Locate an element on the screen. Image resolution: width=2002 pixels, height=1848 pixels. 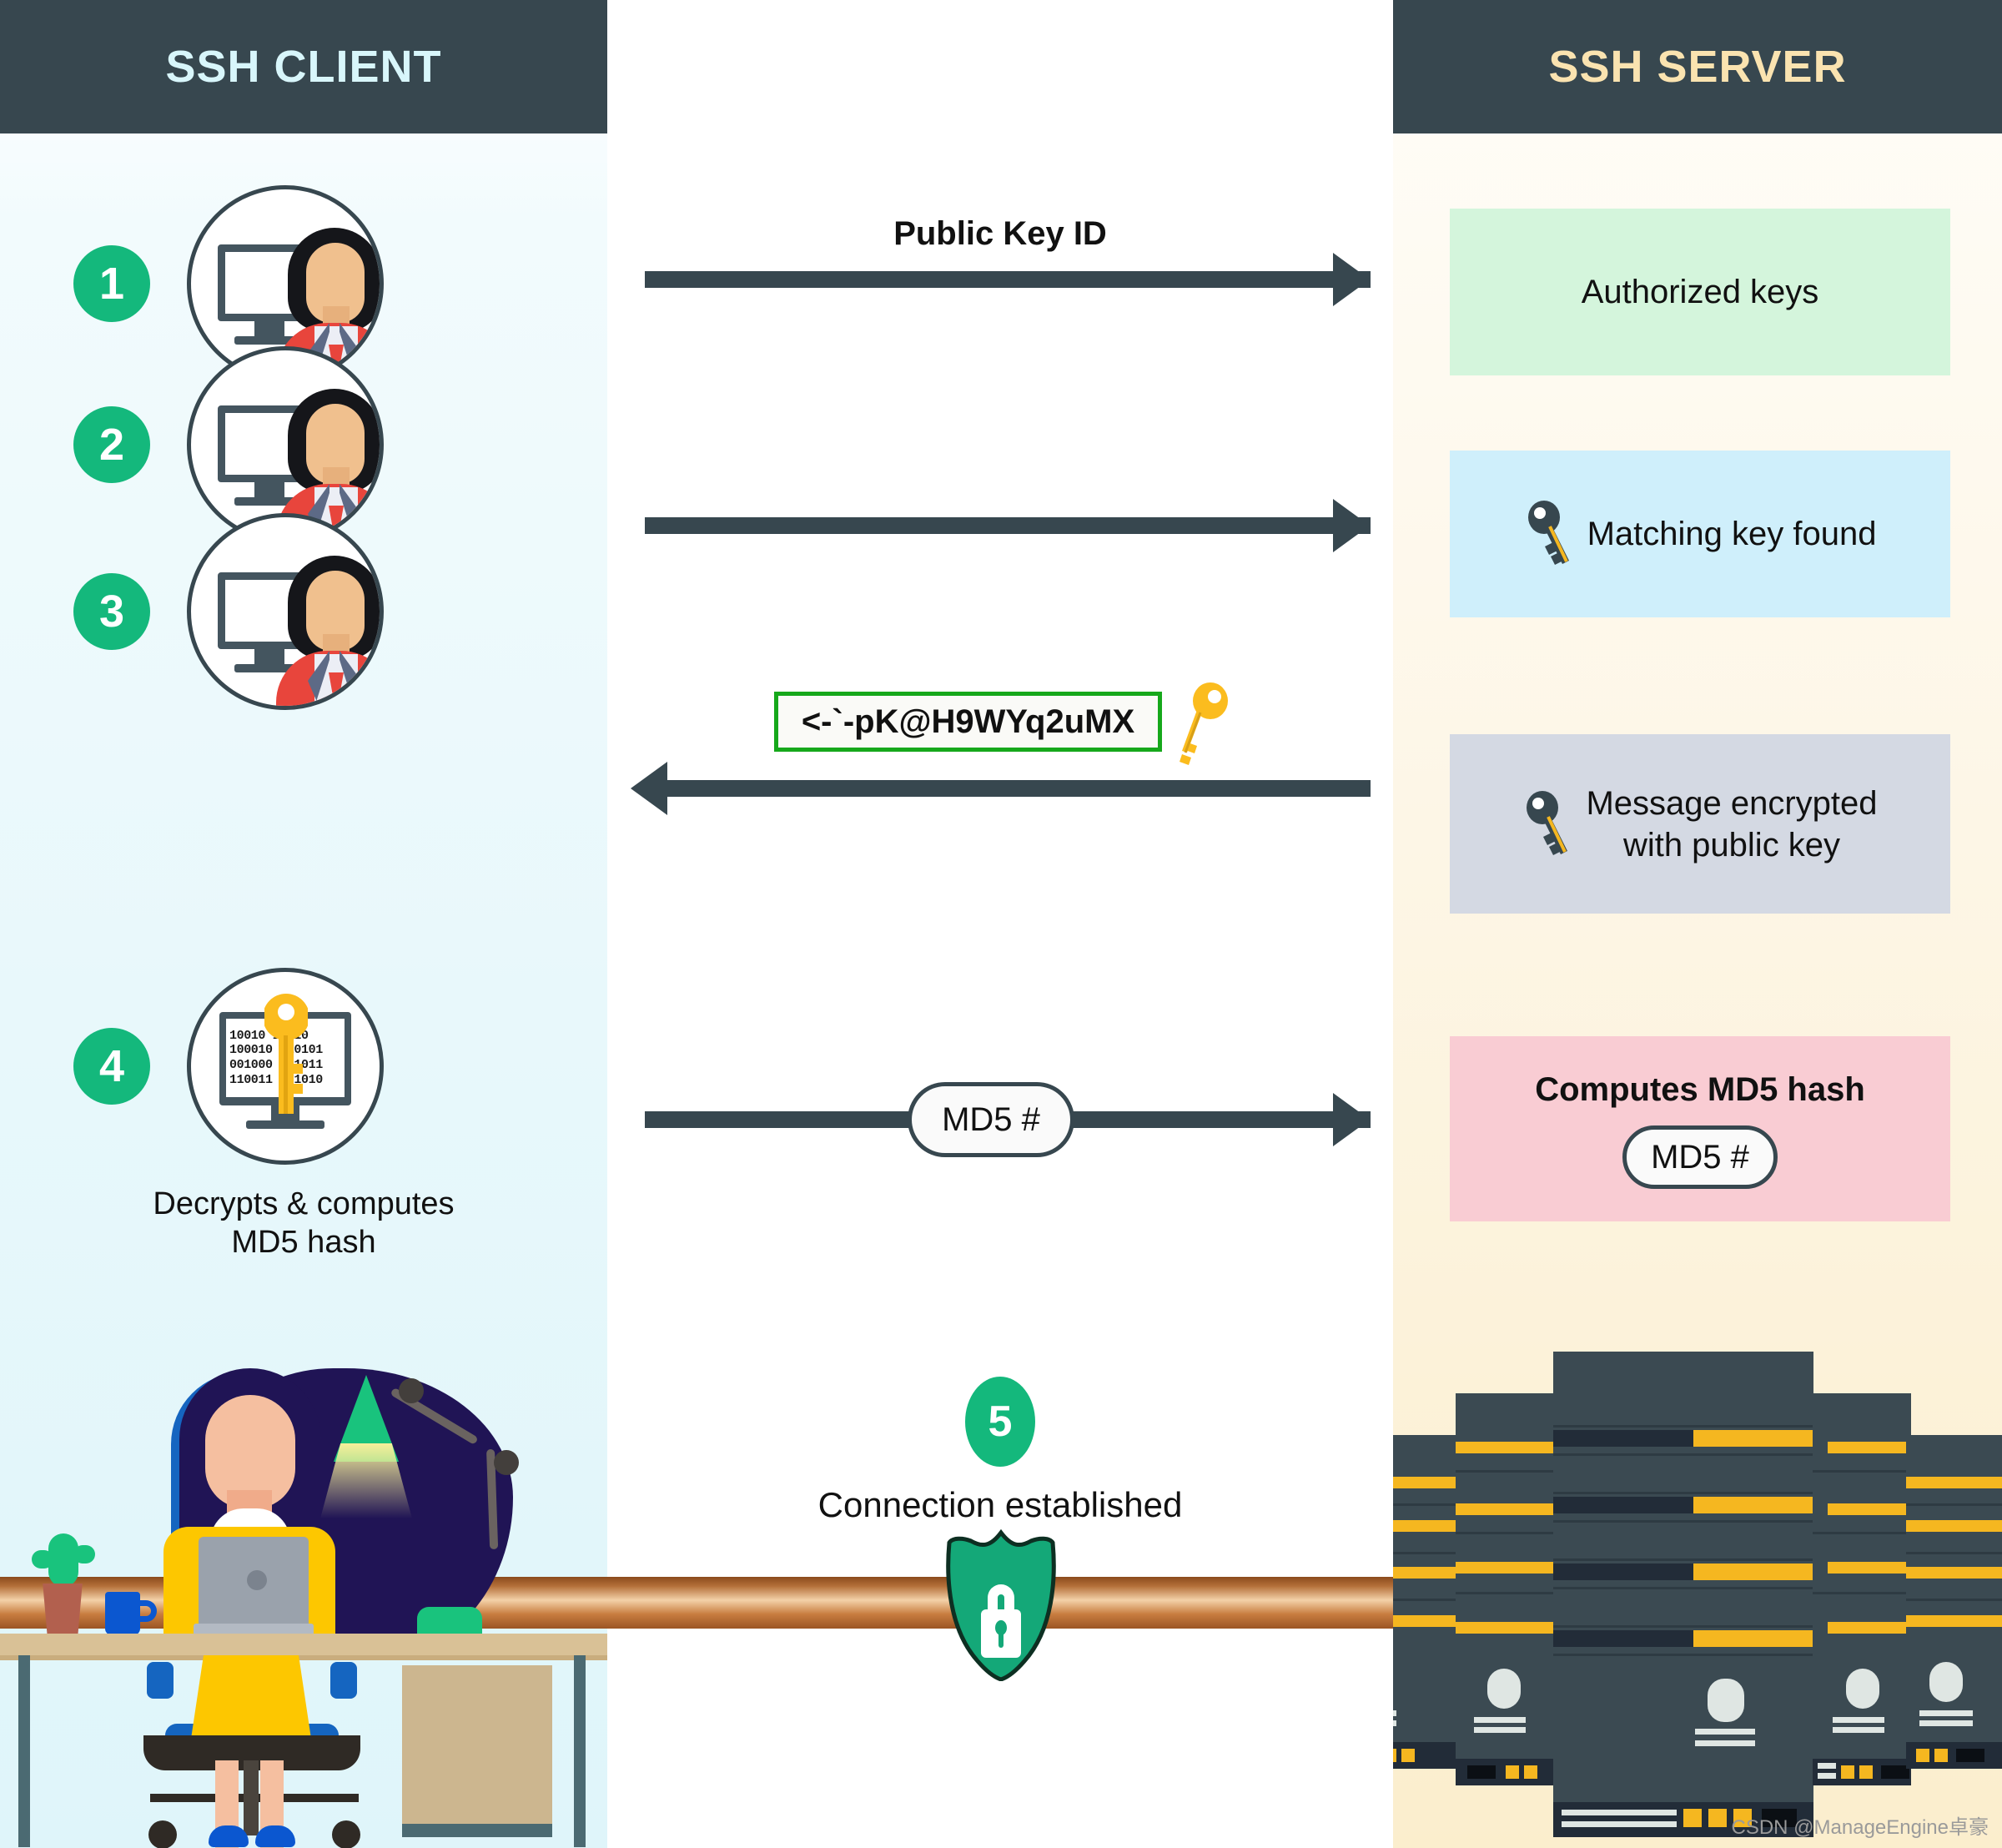
arrow-encrypted-message is located at coordinates (1019, 788).